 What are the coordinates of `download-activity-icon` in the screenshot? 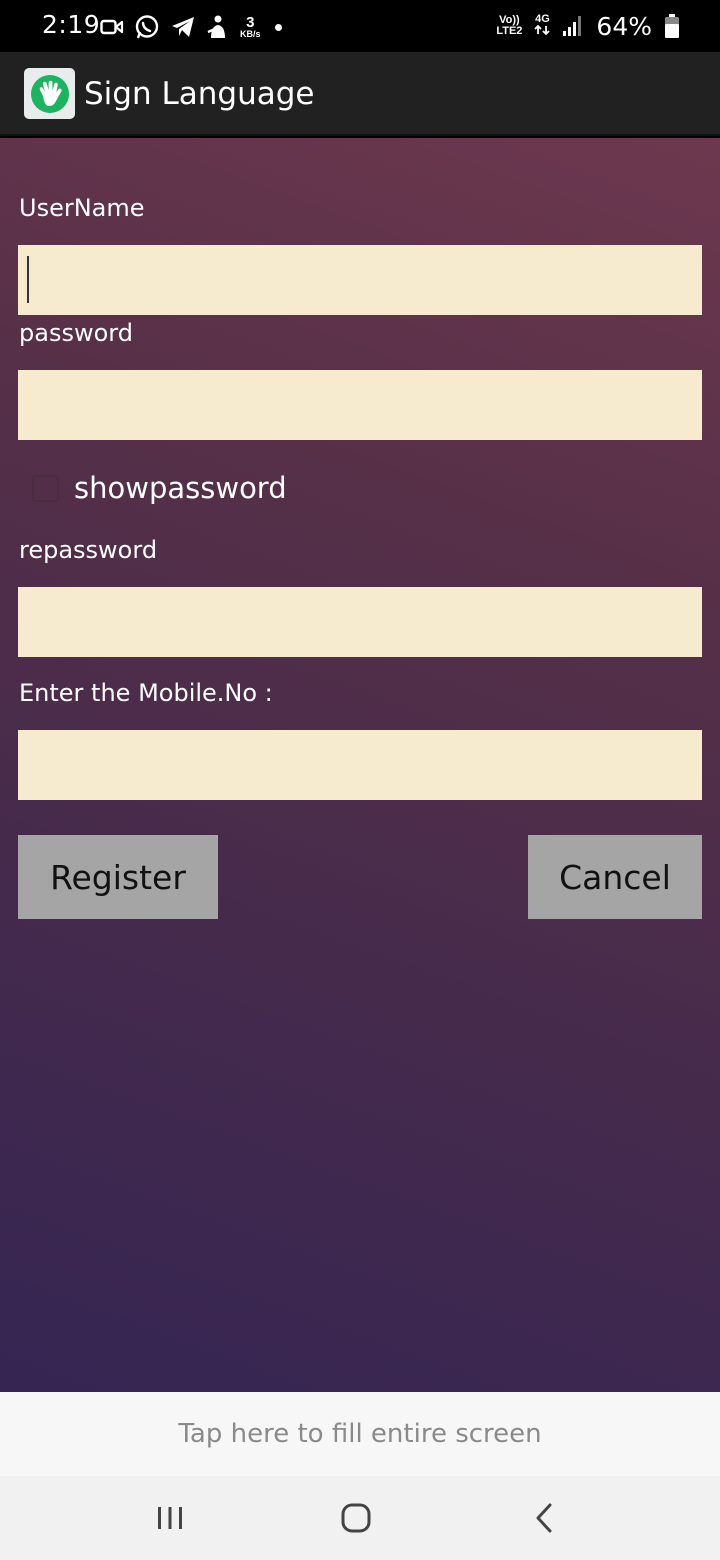 It's located at (218, 27).